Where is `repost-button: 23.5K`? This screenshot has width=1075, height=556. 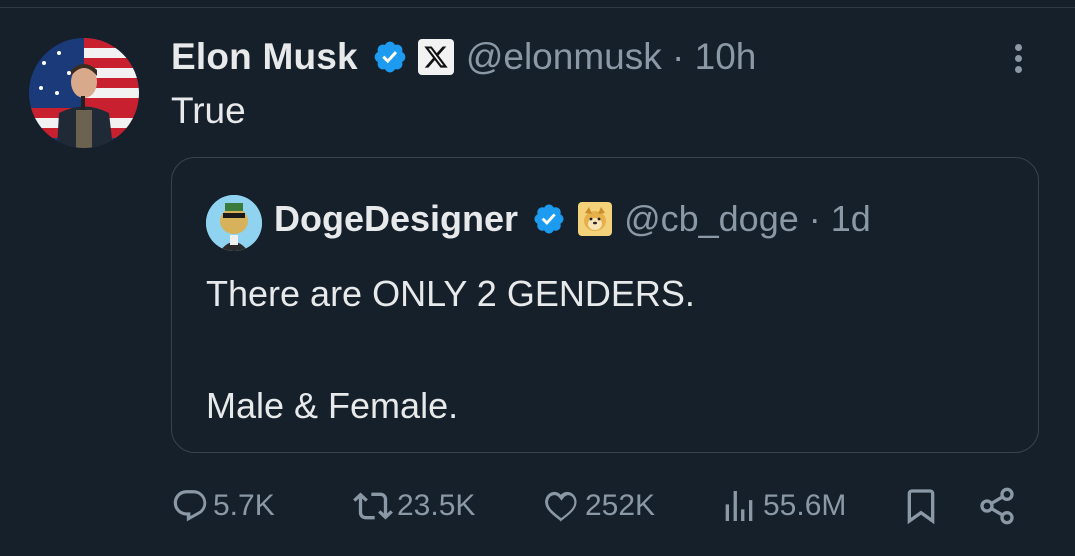 repost-button: 23.5K is located at coordinates (414, 506).